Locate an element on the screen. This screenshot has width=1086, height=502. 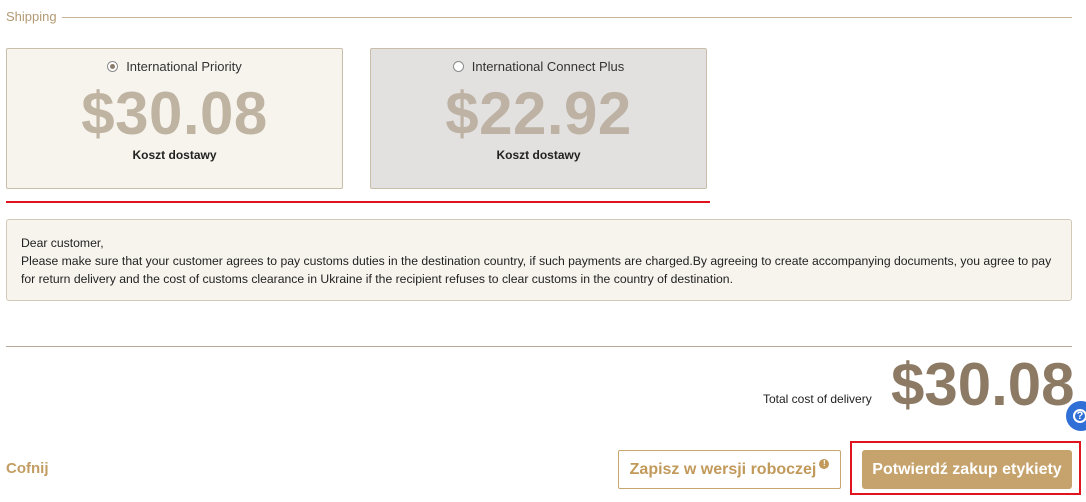
question-icon: ? is located at coordinates (1079, 416).